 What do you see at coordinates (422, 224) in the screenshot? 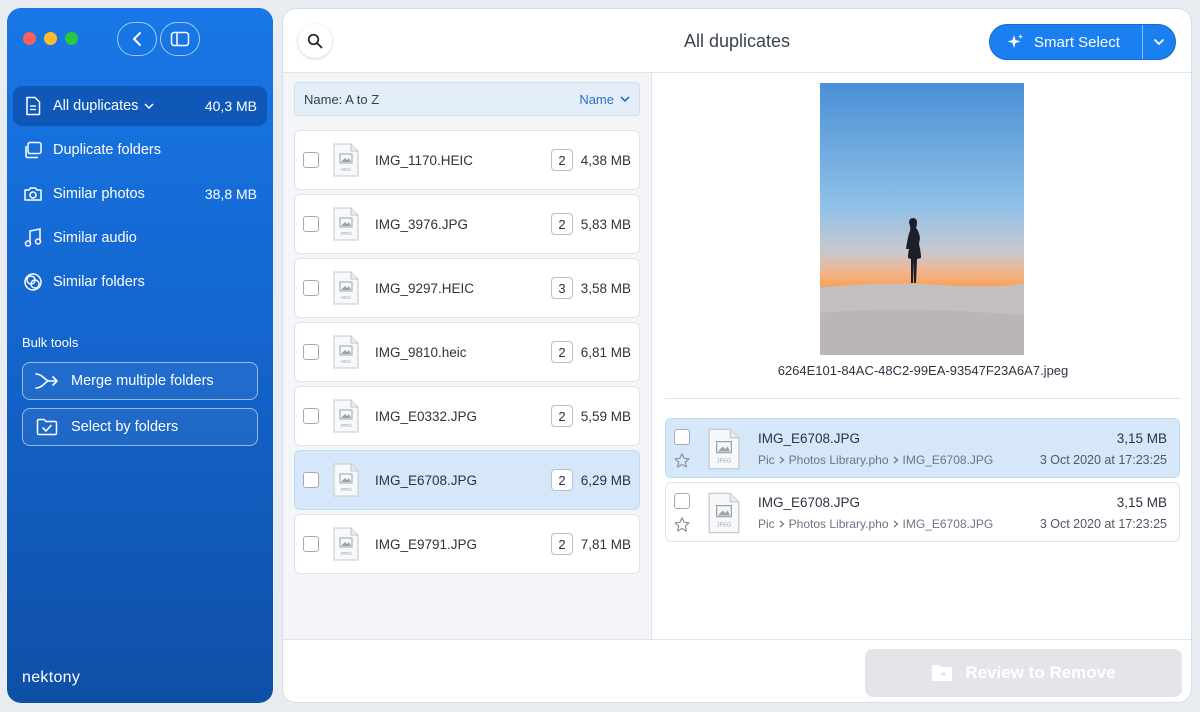
I see `file-name: IMG_3976.JPG` at bounding box center [422, 224].